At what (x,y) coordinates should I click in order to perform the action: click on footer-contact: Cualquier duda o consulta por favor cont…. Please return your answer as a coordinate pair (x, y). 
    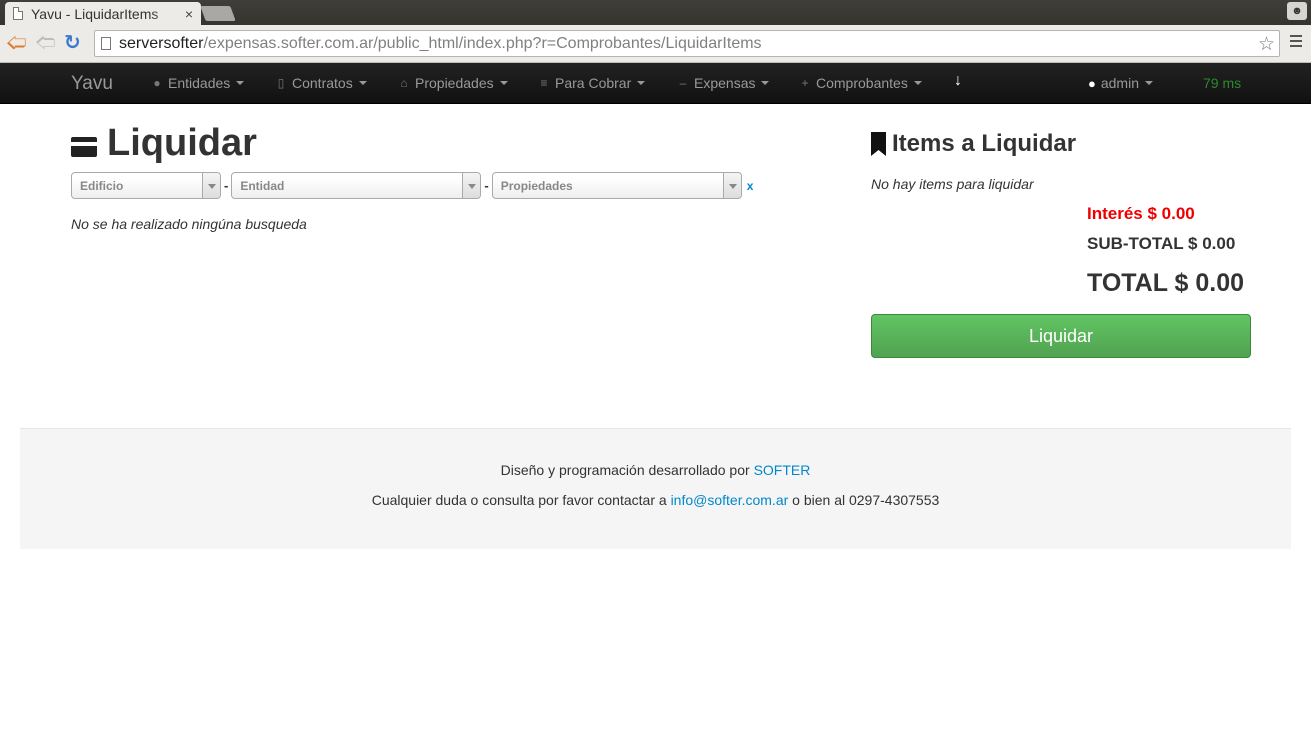
    Looking at the image, I should click on (655, 500).